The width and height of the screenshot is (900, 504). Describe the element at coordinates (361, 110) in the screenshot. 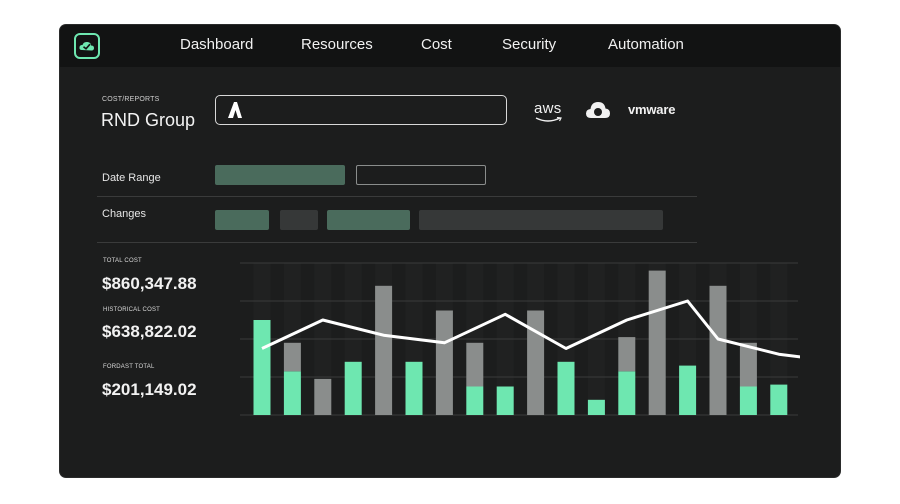

I see `resource-search-input` at that location.